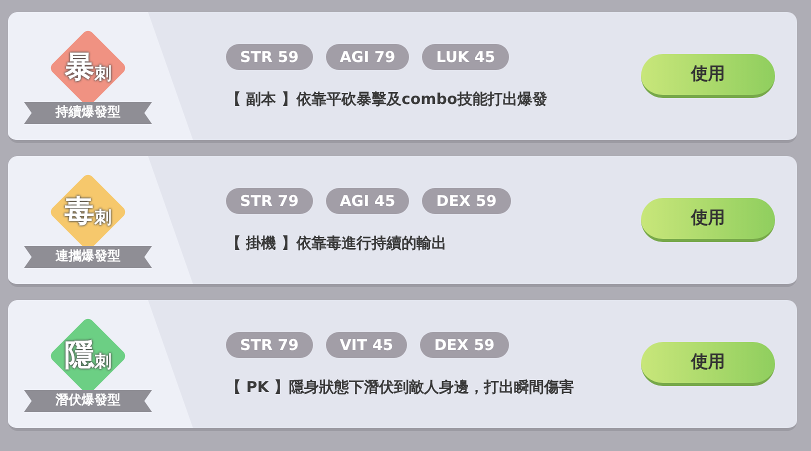 The image size is (811, 451). What do you see at coordinates (269, 57) in the screenshot?
I see `stat-tag: STR 59` at bounding box center [269, 57].